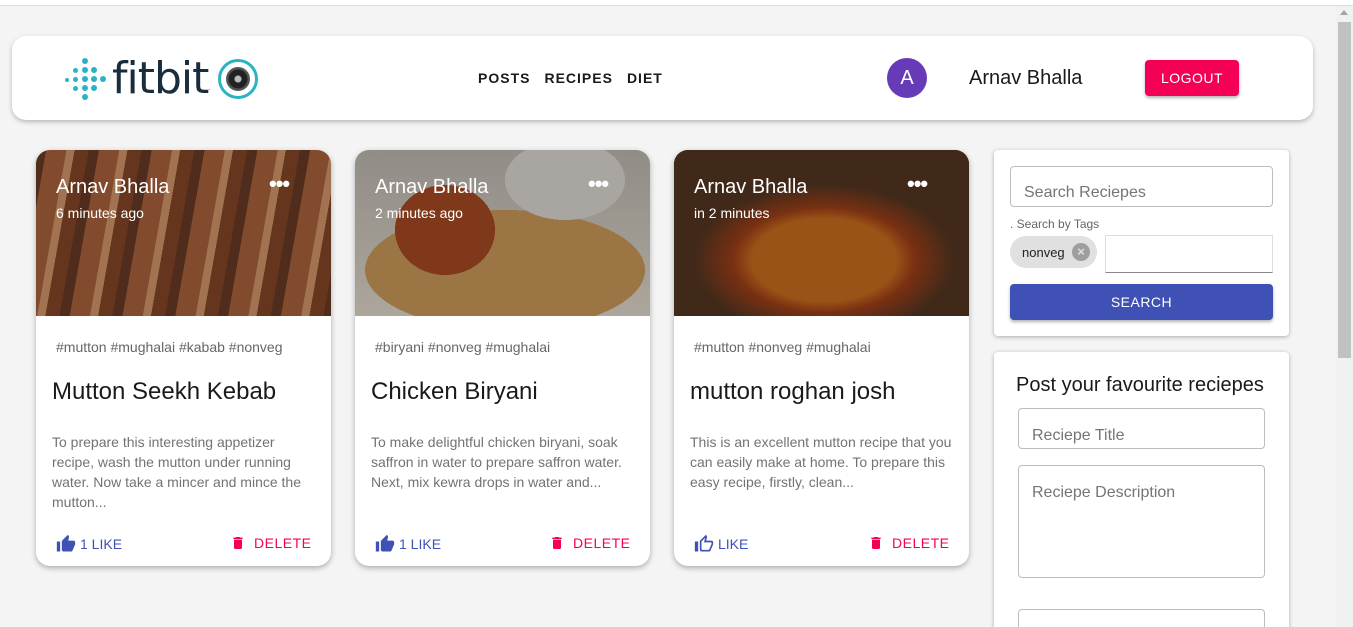  Describe the element at coordinates (183, 233) in the screenshot. I see `recipe-image: Arnav Bhalla 6 minutes ago •••` at that location.